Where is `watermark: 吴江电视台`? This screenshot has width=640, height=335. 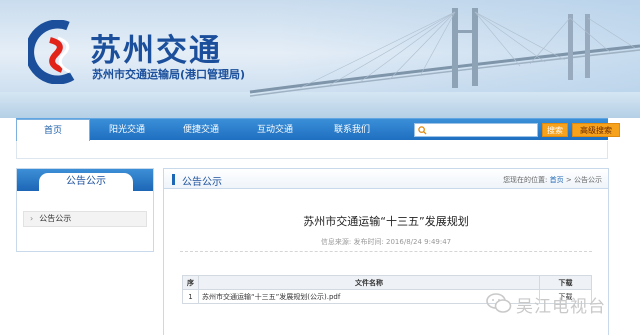
watermark: 吴江电视台 is located at coordinates (563, 310).